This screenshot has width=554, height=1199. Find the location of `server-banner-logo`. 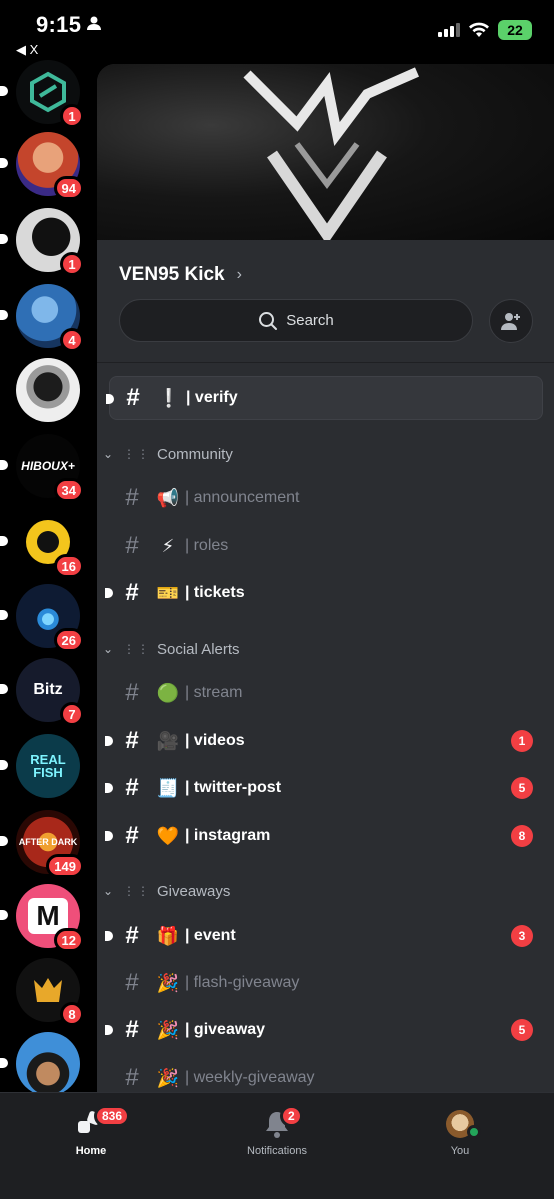

server-banner-logo is located at coordinates (331, 156).